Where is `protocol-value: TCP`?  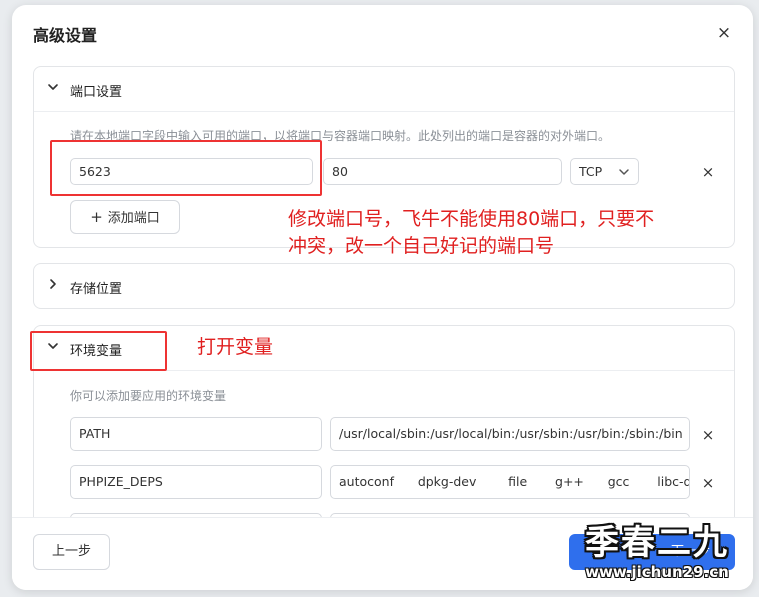
protocol-value: TCP is located at coordinates (591, 171).